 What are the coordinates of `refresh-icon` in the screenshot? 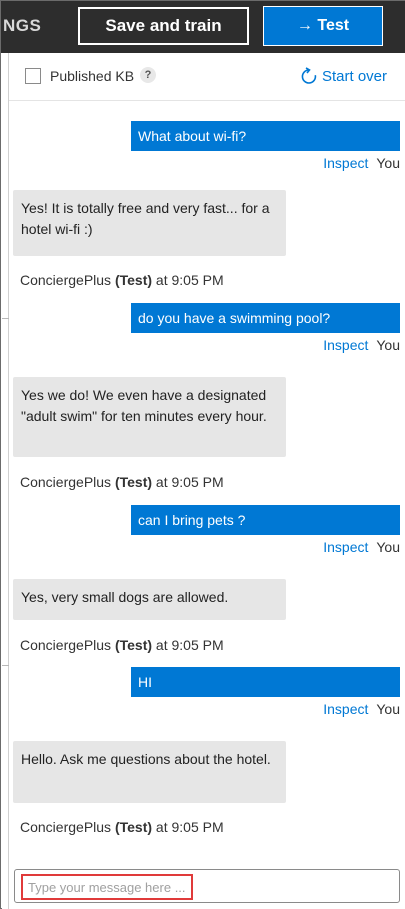 It's located at (309, 75).